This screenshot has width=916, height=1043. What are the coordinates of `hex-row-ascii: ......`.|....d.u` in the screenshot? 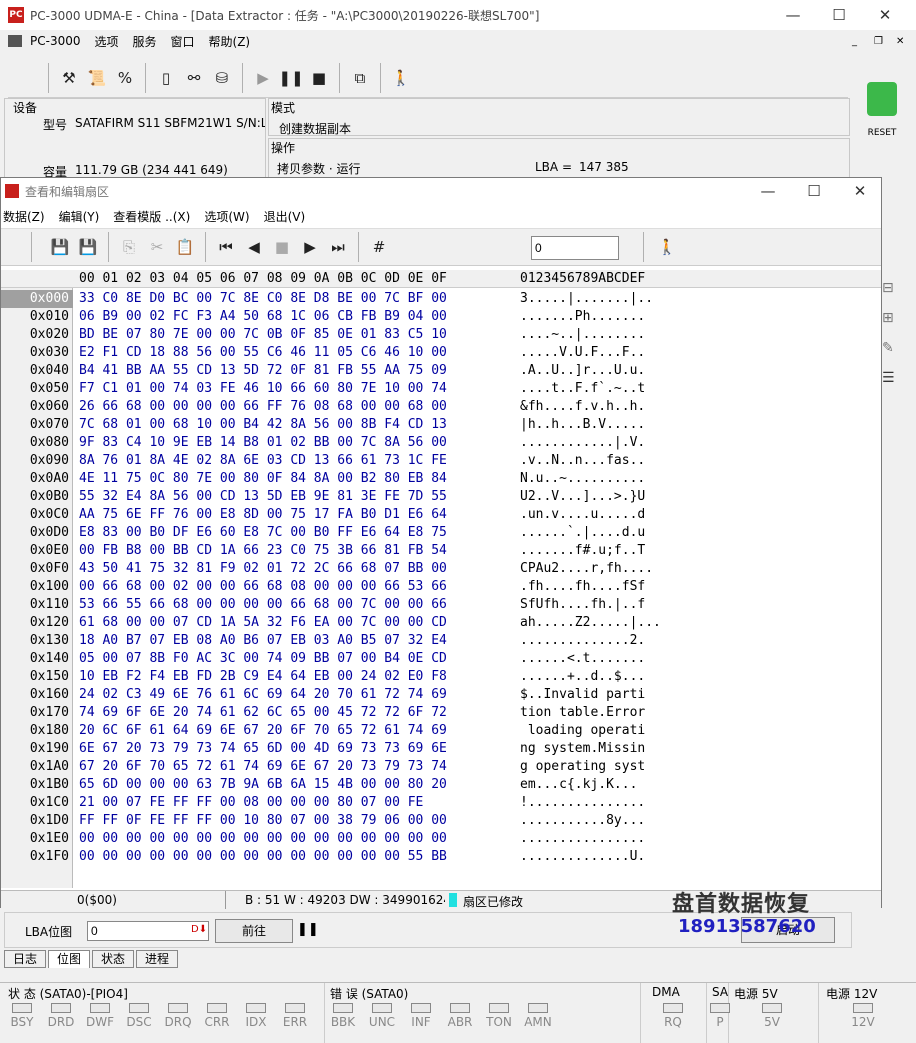 It's located at (582, 533).